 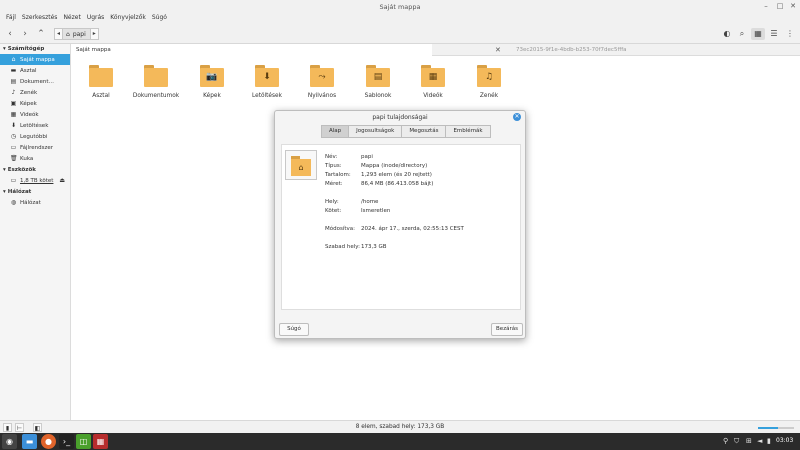 What do you see at coordinates (13, 114) in the screenshot?
I see `video-icon: ▦` at bounding box center [13, 114].